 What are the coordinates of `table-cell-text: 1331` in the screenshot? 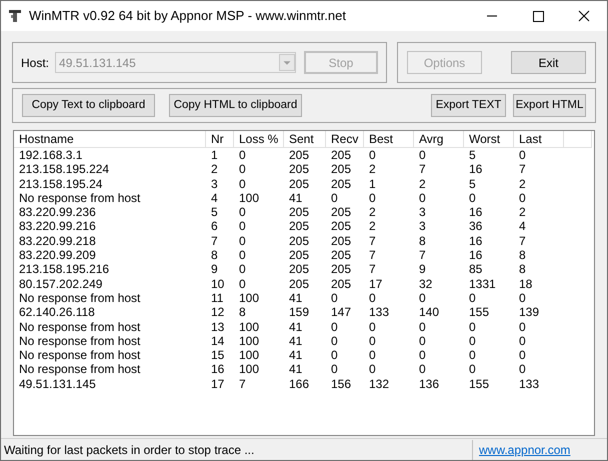 It's located at (482, 283).